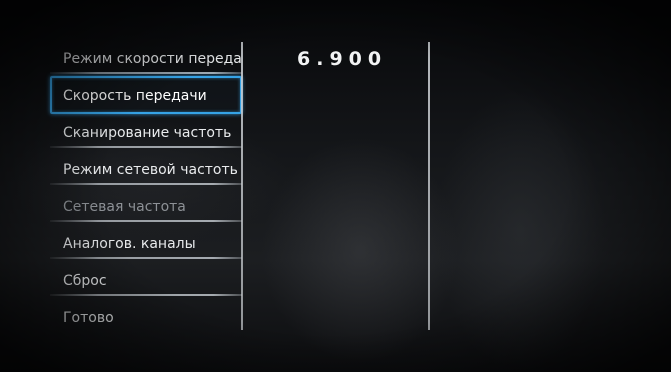 Image resolution: width=671 pixels, height=372 pixels. Describe the element at coordinates (88, 318) in the screenshot. I see `menu-item-label: Готово` at that location.